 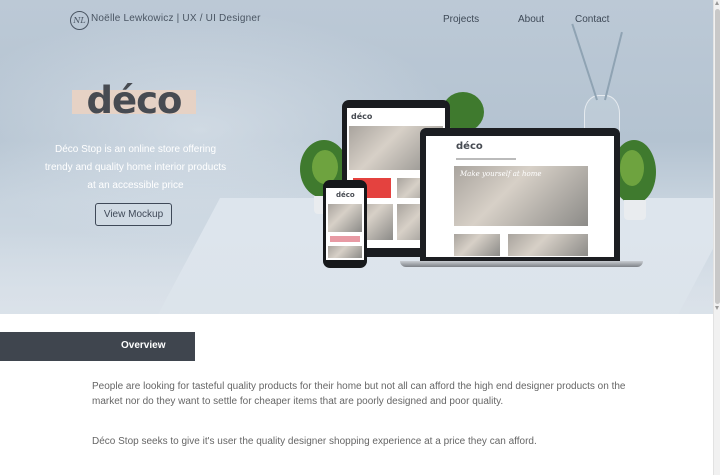 I want to click on laptop-mockup: déco Make yourself at home, so click(x=520, y=194).